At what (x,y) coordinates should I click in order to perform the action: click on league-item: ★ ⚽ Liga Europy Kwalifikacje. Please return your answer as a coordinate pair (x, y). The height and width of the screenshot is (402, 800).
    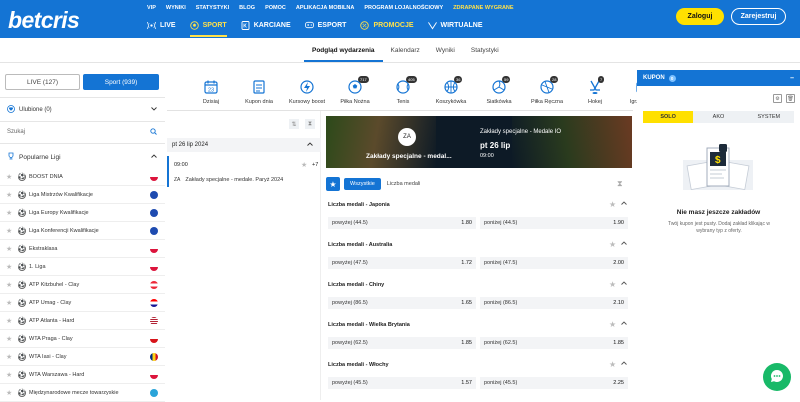
    Looking at the image, I should click on (82, 213).